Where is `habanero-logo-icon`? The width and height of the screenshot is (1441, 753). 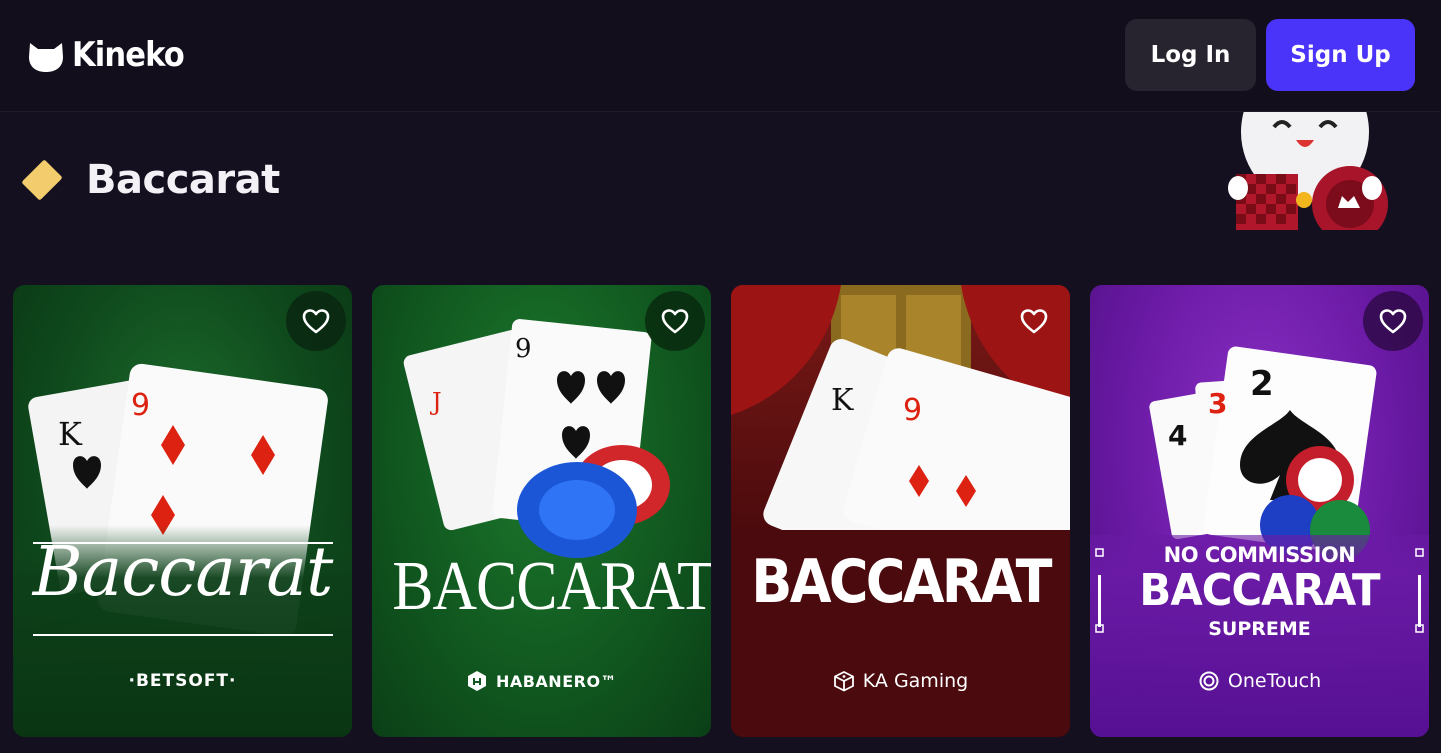 habanero-logo-icon is located at coordinates (476, 681).